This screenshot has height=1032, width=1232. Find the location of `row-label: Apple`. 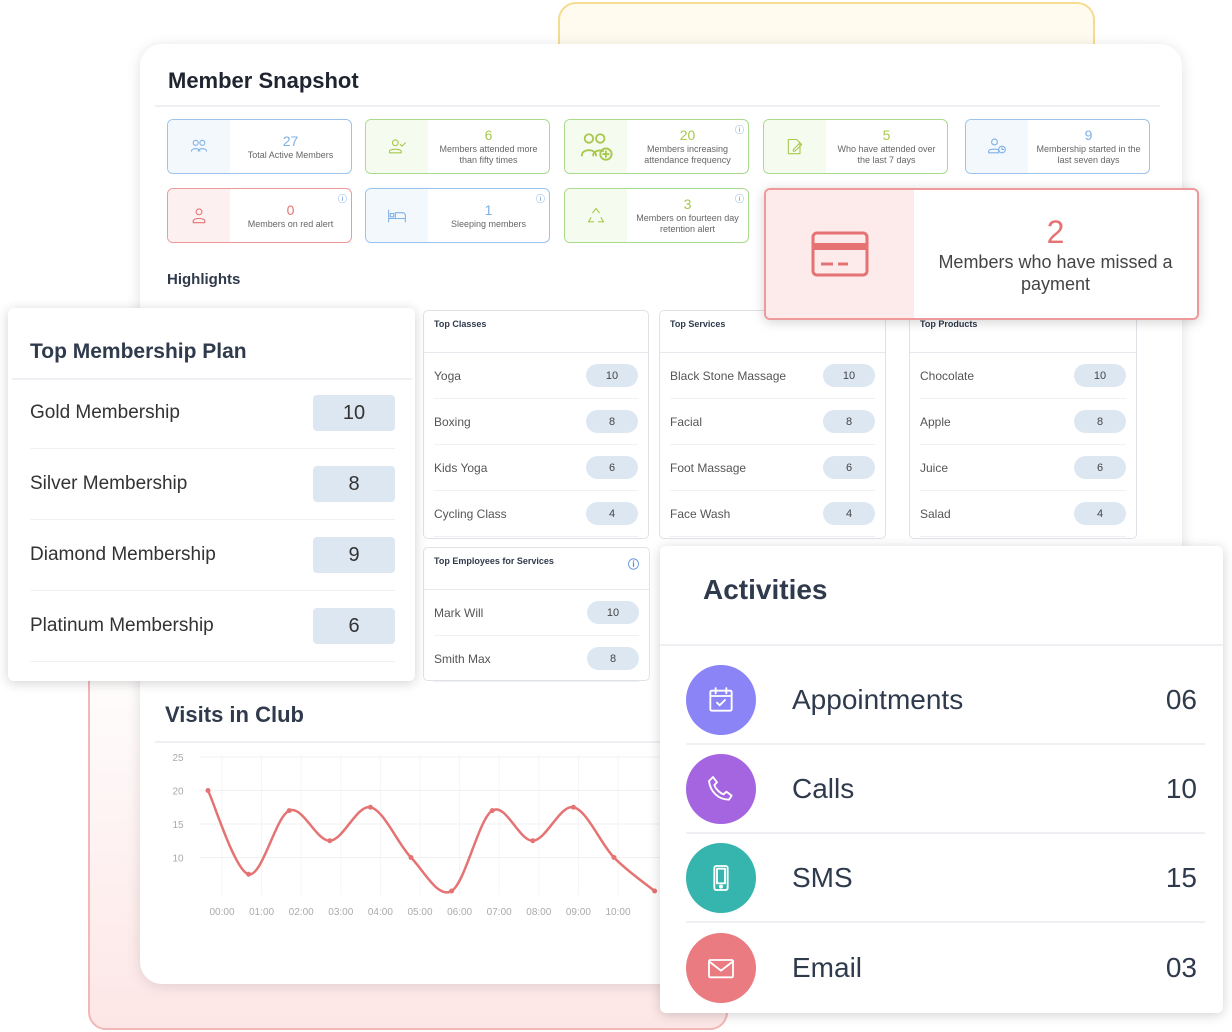

row-label: Apple is located at coordinates (935, 421).